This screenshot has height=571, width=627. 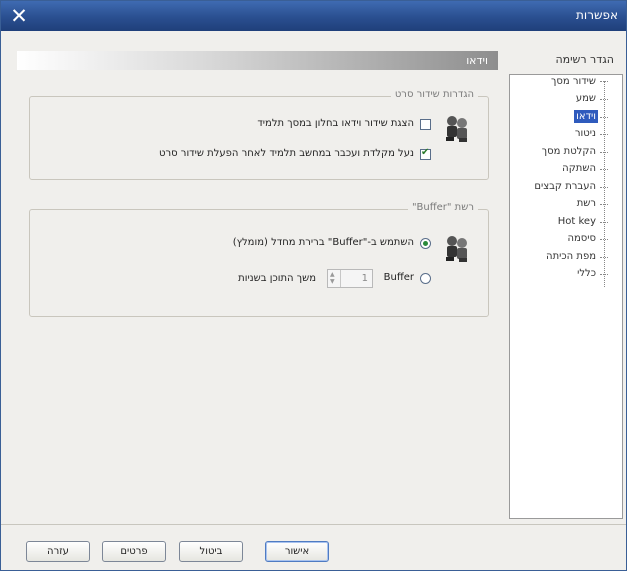 I want to click on nav-item-screen-broadcast: שידור מסך, so click(x=573, y=81).